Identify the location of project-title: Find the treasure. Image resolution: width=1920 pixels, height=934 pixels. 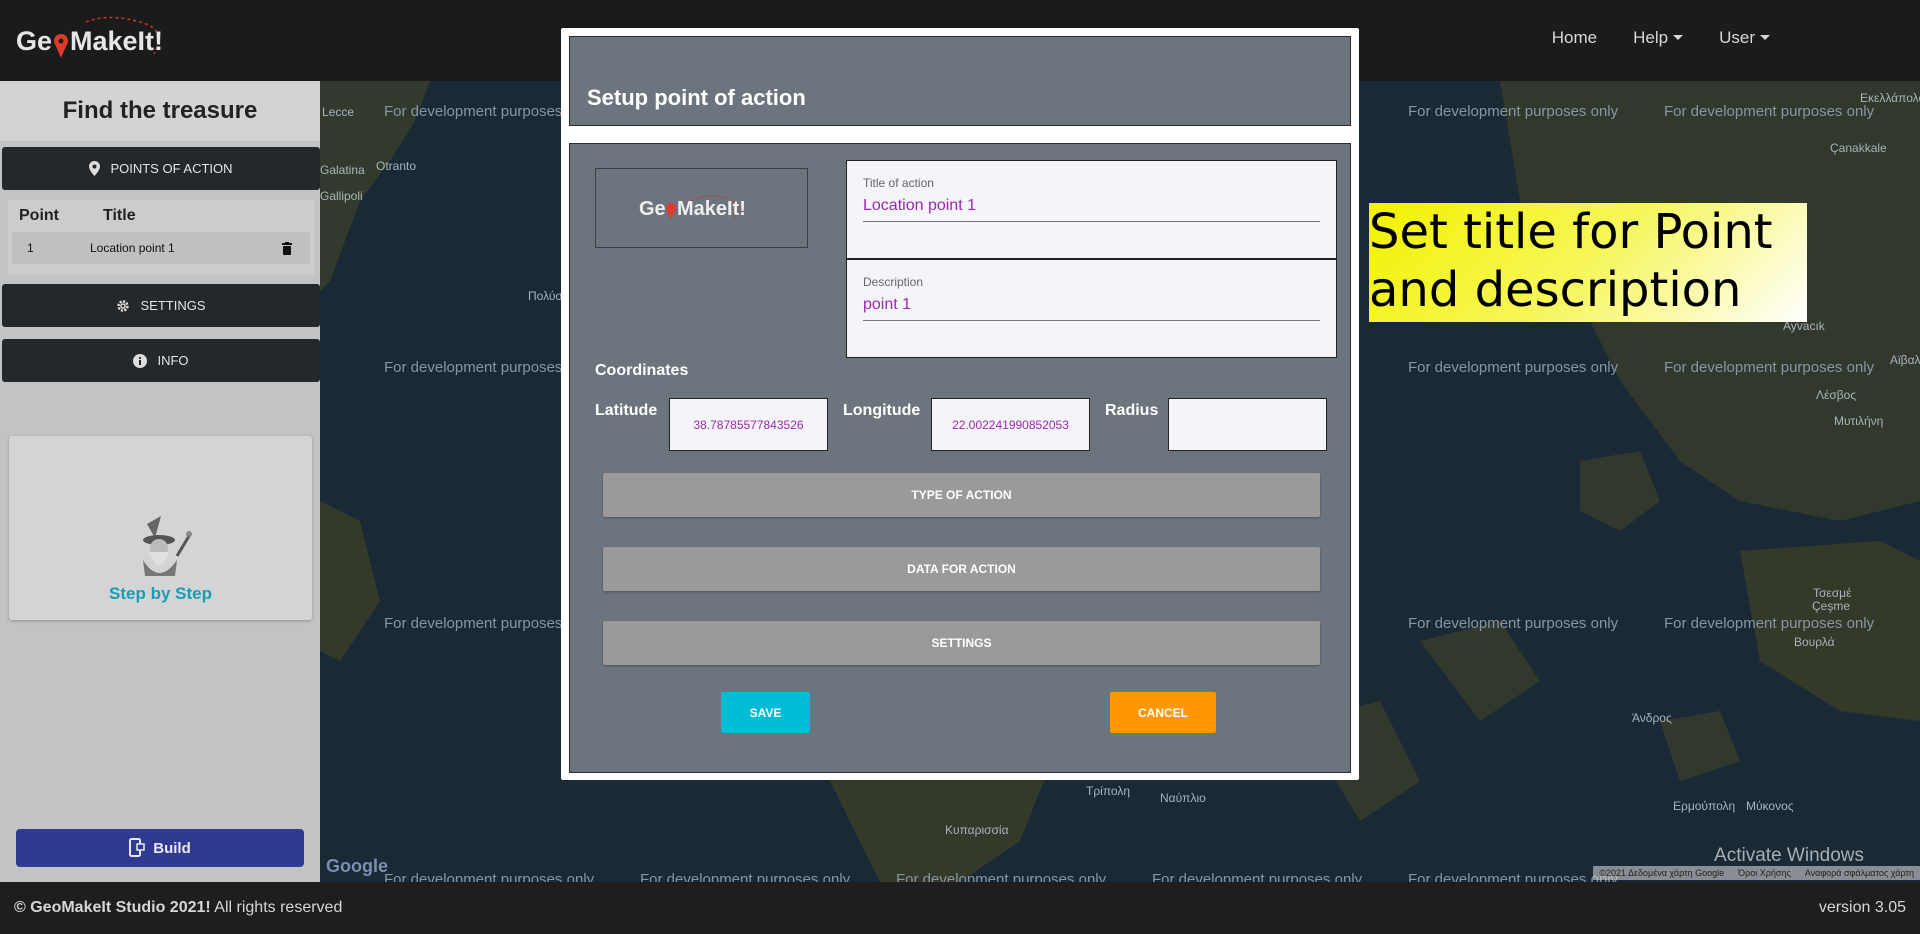
(160, 111).